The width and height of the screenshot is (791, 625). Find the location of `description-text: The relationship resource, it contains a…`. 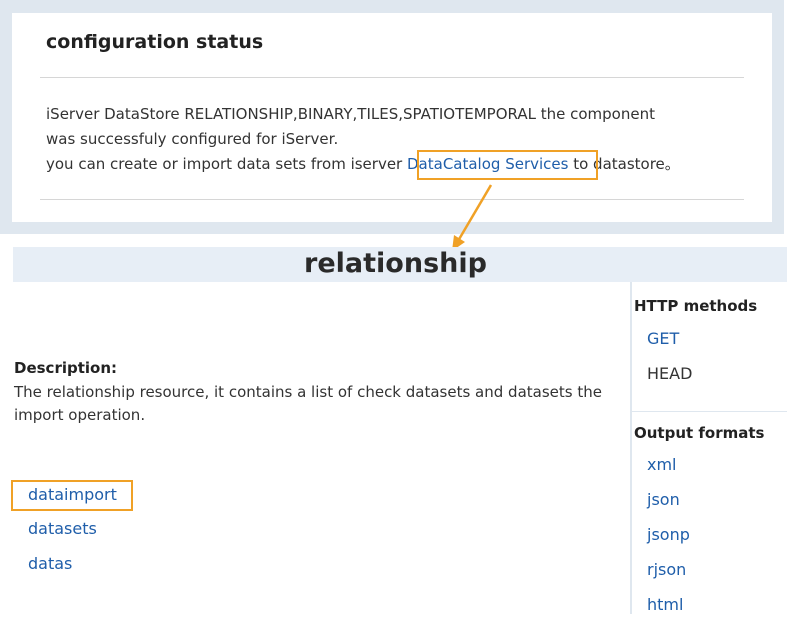

description-text: The relationship resource, it contains a… is located at coordinates (308, 403).